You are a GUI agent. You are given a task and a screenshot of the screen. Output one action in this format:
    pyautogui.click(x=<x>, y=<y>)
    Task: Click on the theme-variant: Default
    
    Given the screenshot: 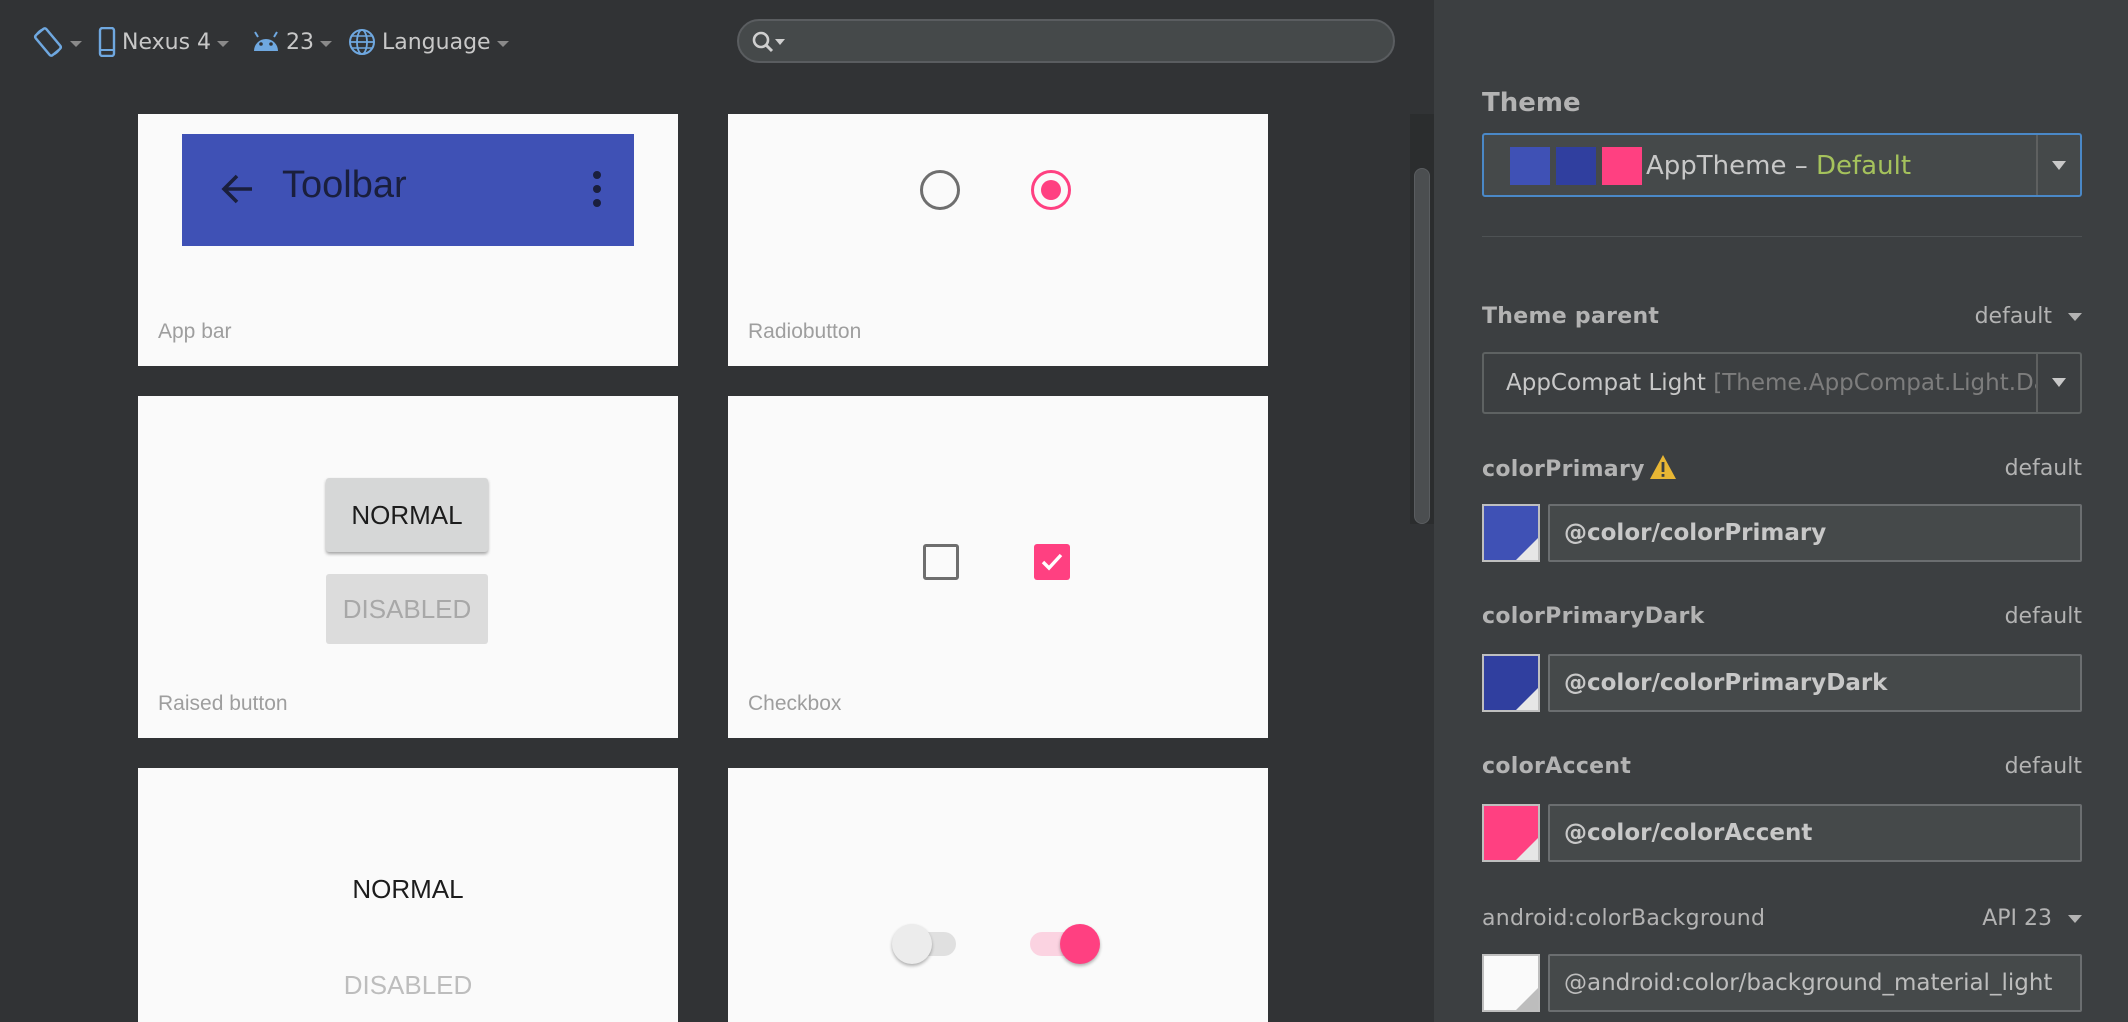 What is the action you would take?
    pyautogui.click(x=1864, y=166)
    